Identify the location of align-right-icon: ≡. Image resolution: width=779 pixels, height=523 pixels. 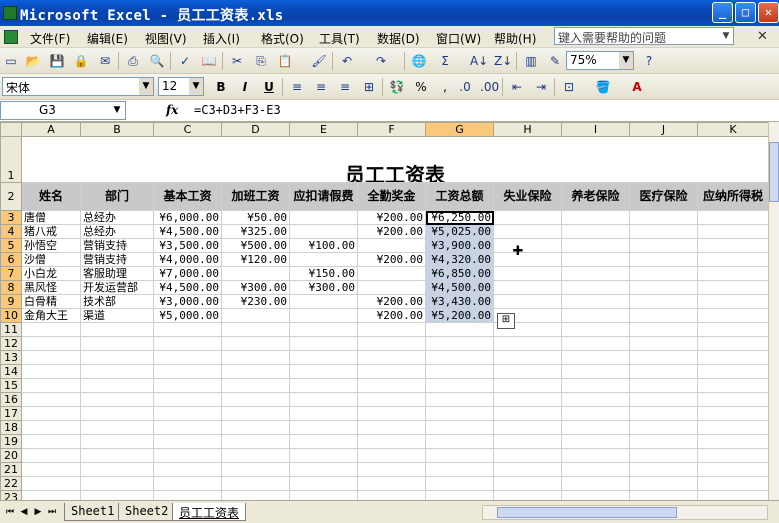
(345, 87).